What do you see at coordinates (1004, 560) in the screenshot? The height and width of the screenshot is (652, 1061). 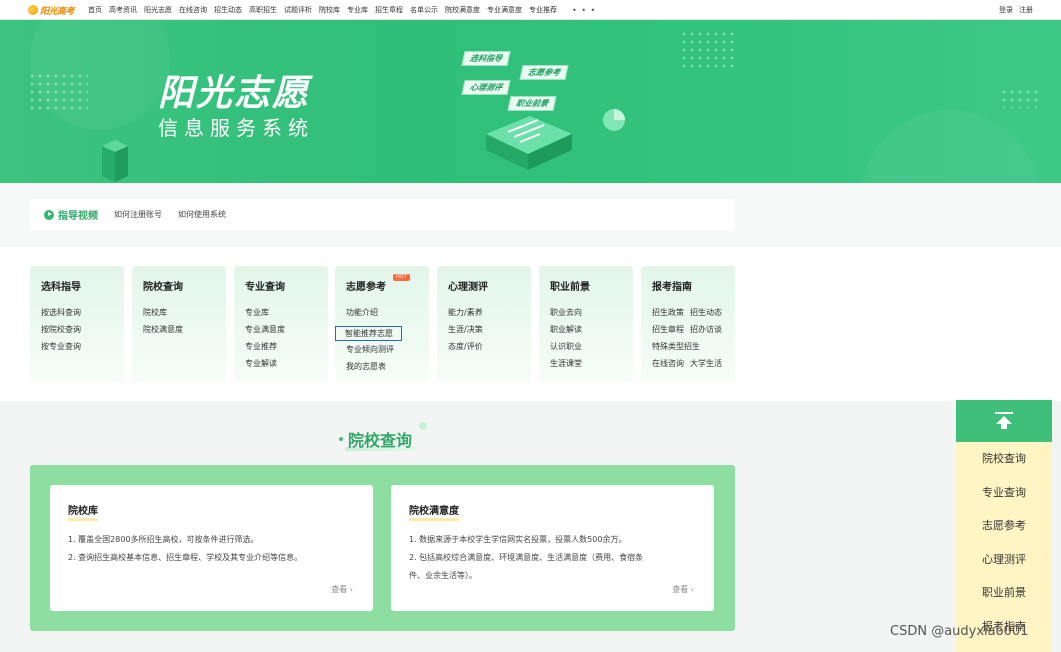 I see `side-item-psych-test: 心理测评` at bounding box center [1004, 560].